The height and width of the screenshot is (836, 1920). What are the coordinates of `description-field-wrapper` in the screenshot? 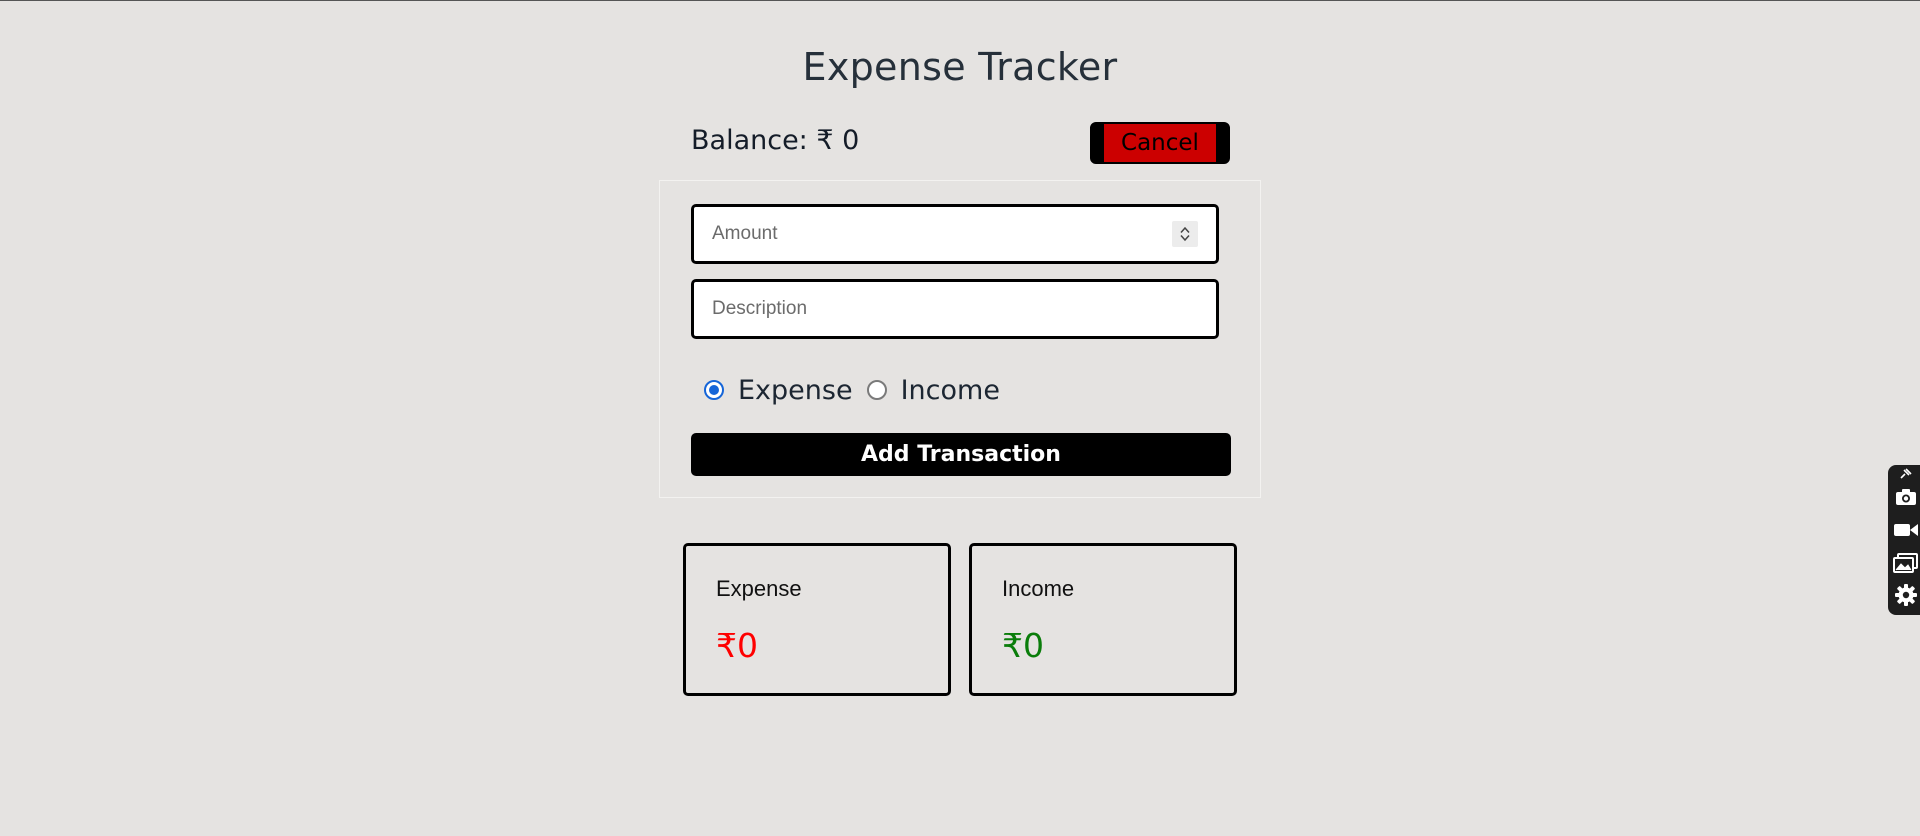 It's located at (955, 309).